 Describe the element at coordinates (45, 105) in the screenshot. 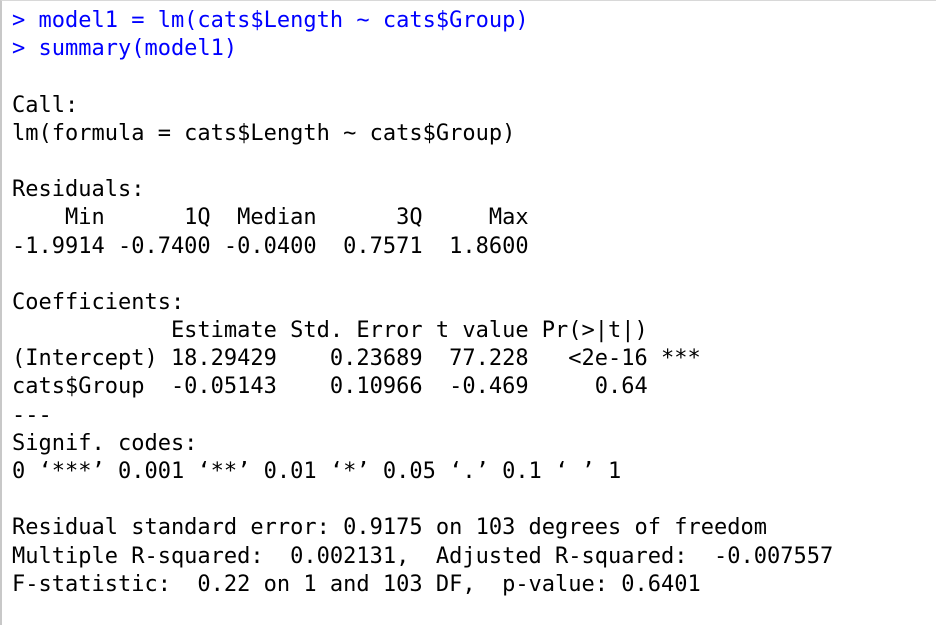

I see `console-output-line: Call:` at that location.